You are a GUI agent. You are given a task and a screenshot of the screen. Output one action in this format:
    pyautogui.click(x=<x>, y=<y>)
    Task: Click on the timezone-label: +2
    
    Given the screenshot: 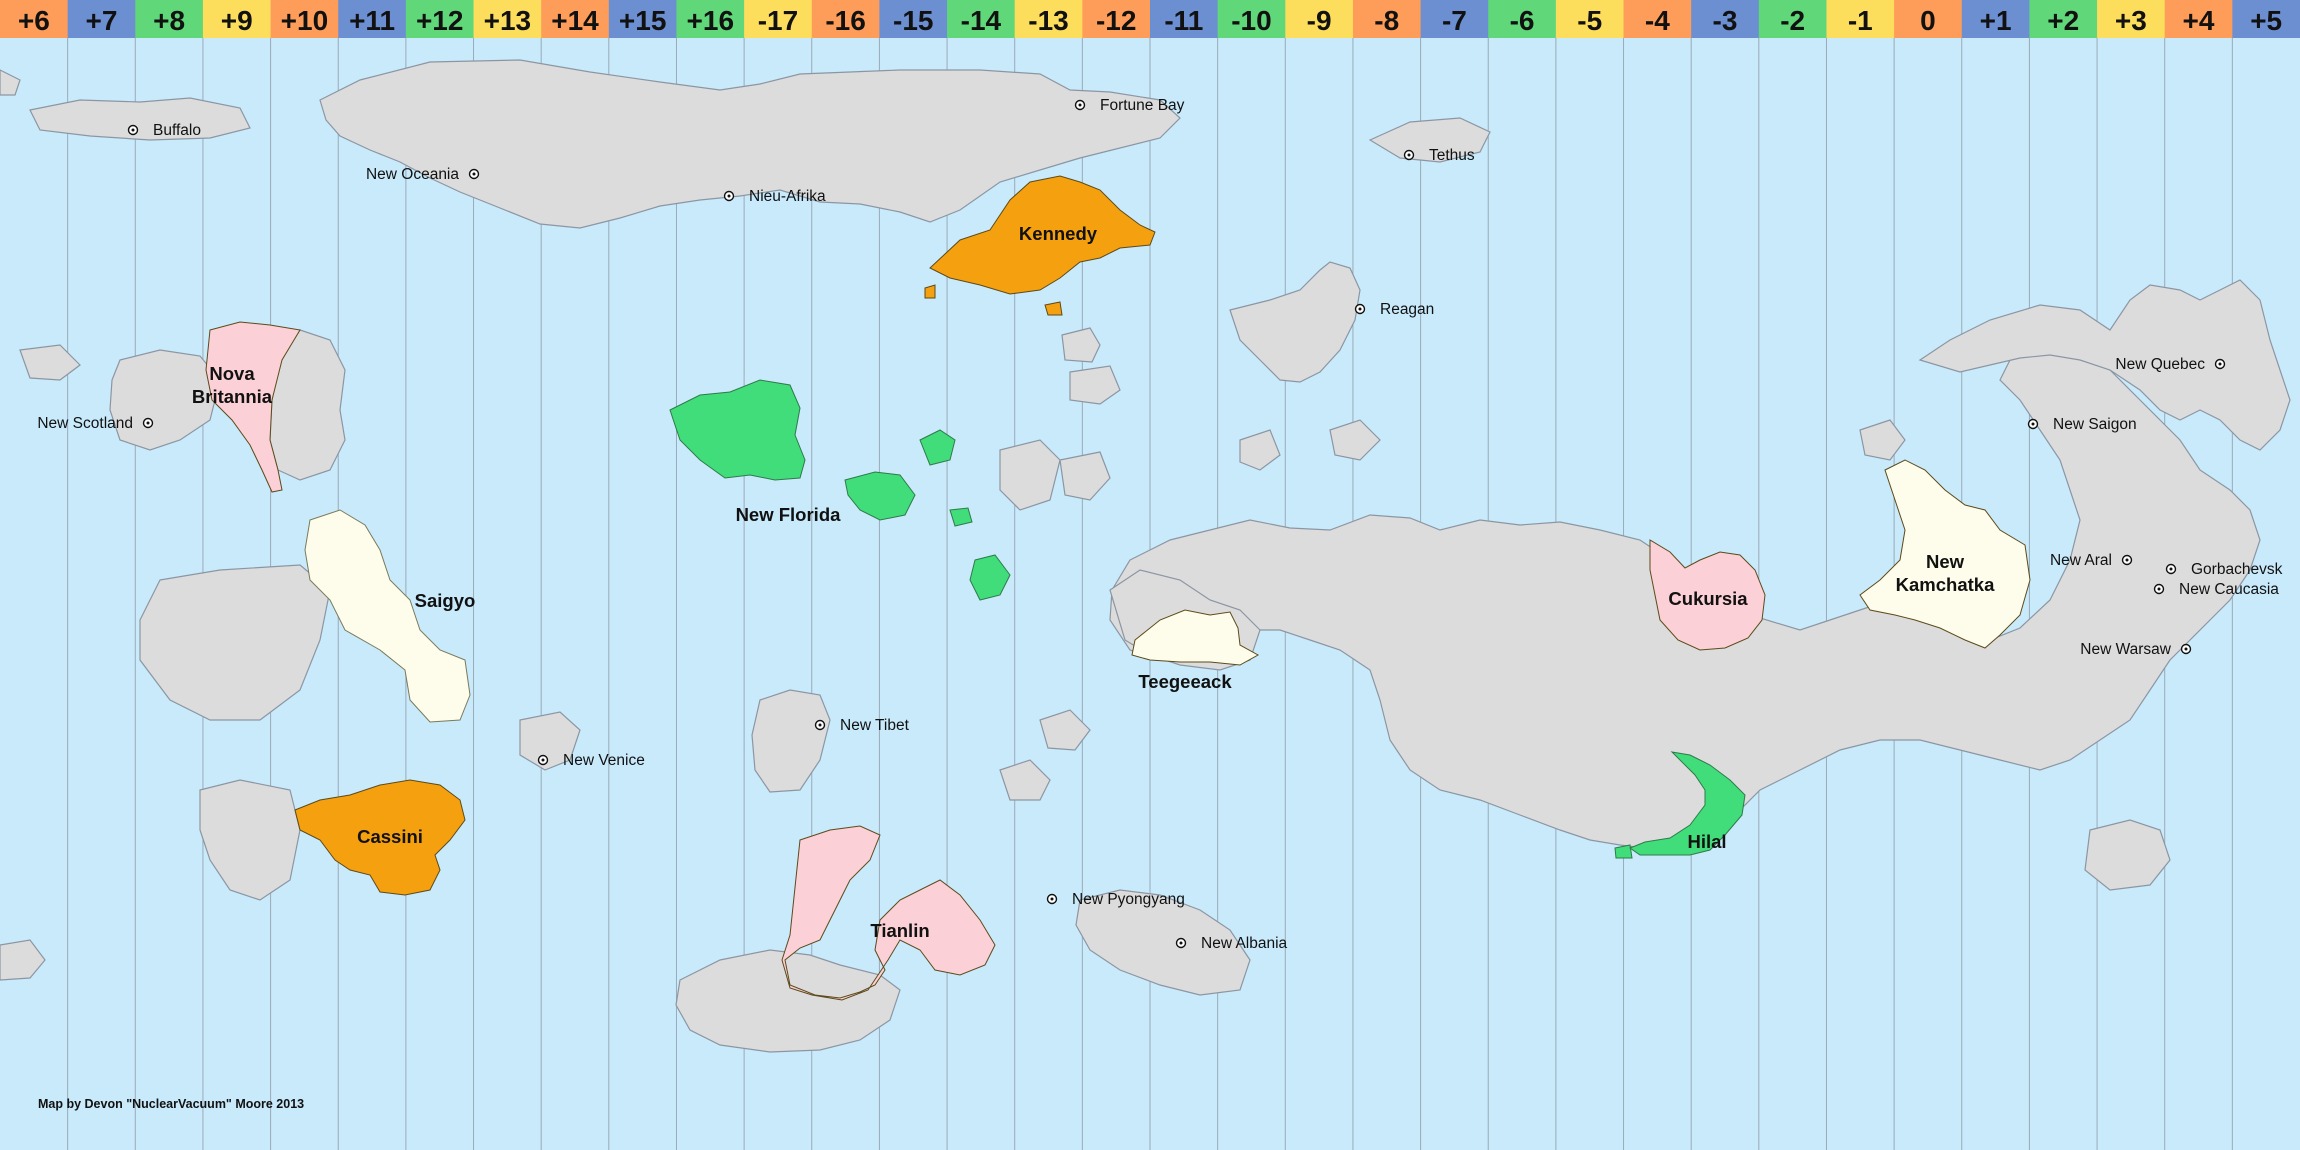 What is the action you would take?
    pyautogui.click(x=2063, y=20)
    